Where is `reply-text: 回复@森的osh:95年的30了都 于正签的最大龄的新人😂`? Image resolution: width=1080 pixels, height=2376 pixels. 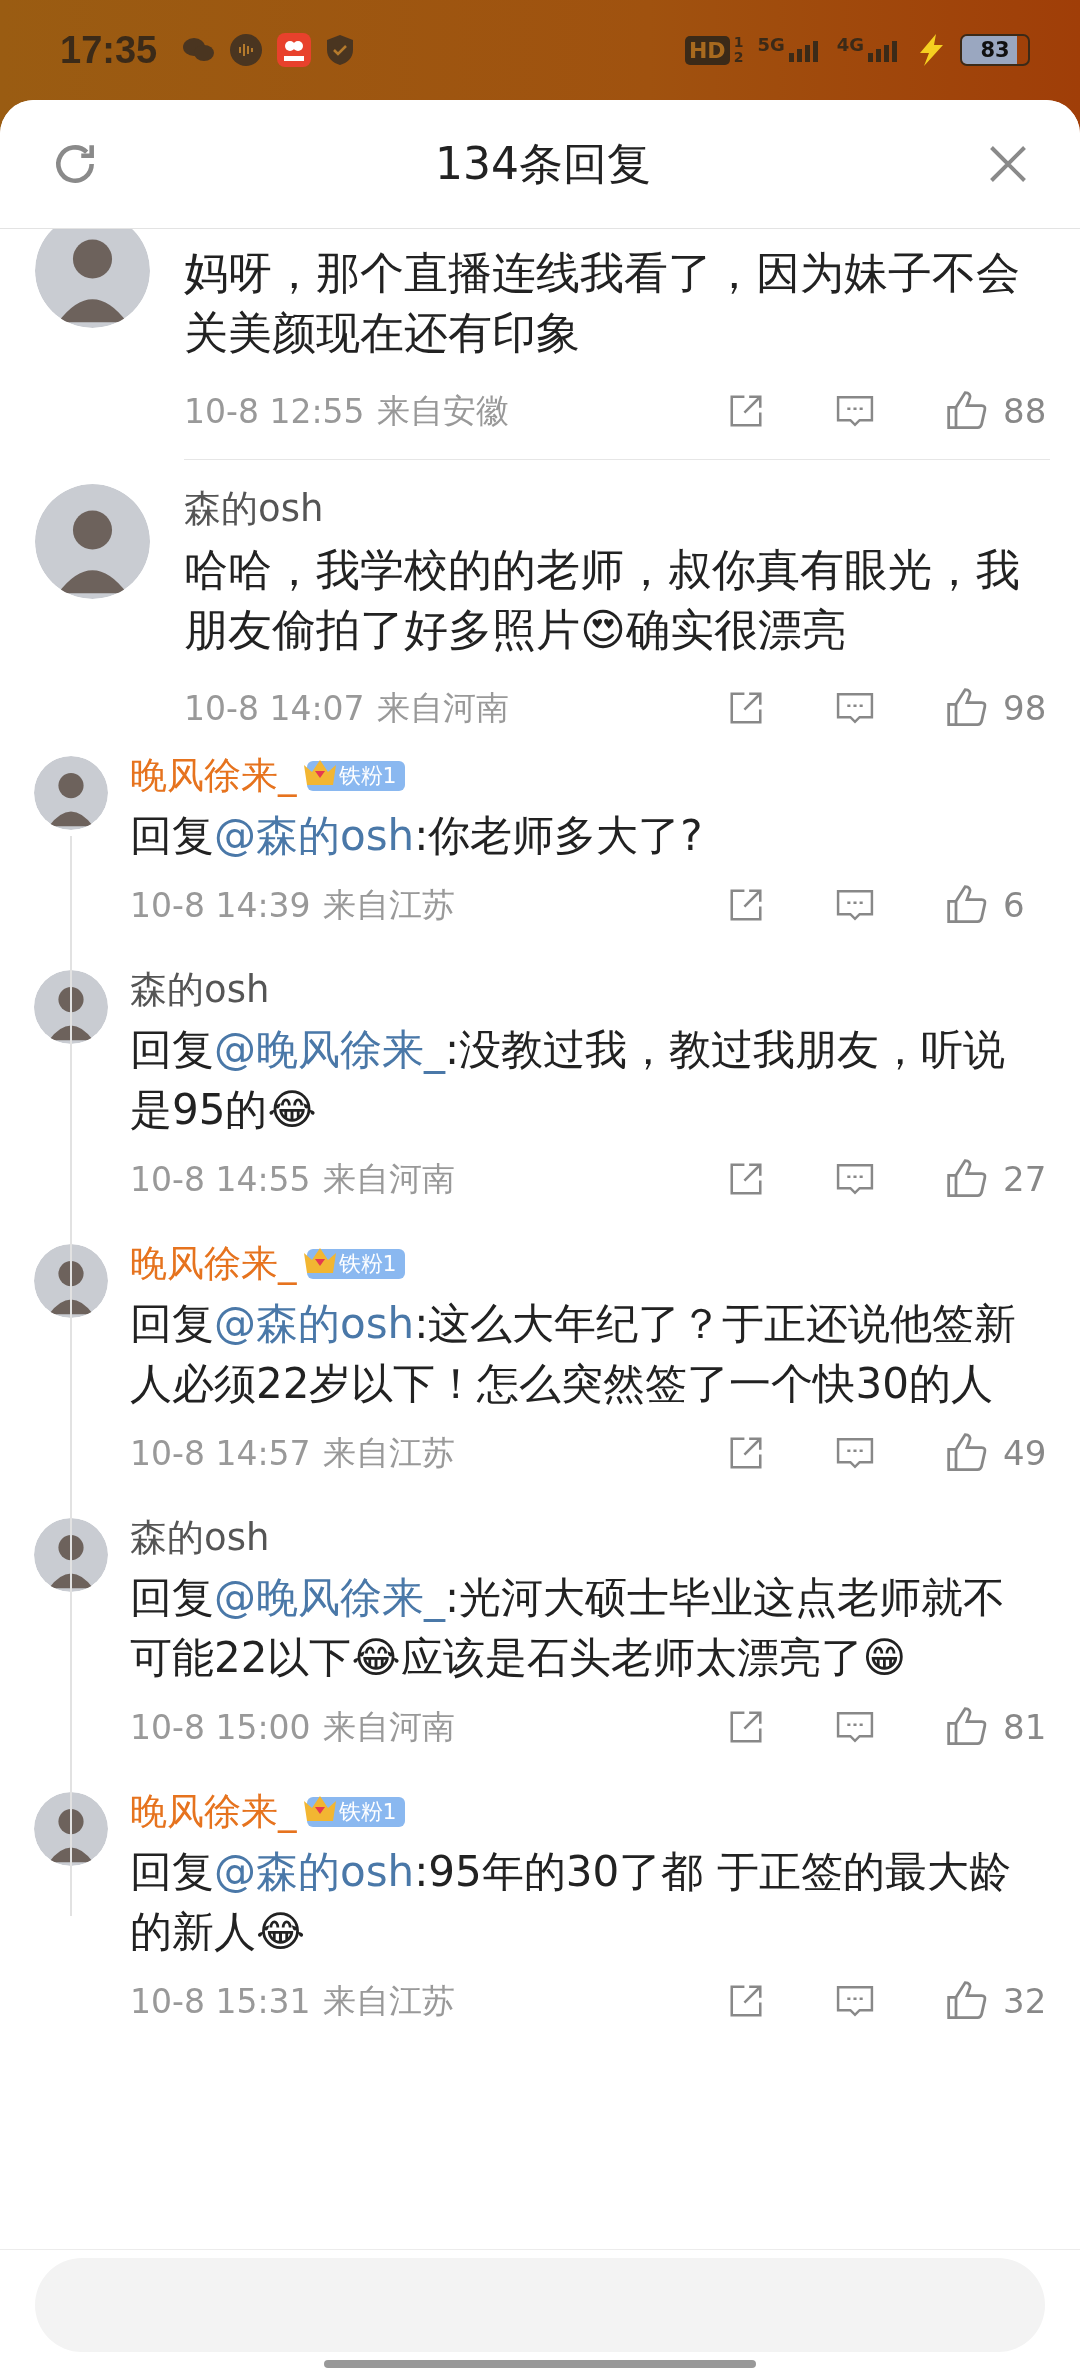
reply-text: 回复@森的osh:95年的30了都 于正签的最大龄的新人😂 is located at coordinates (571, 1902).